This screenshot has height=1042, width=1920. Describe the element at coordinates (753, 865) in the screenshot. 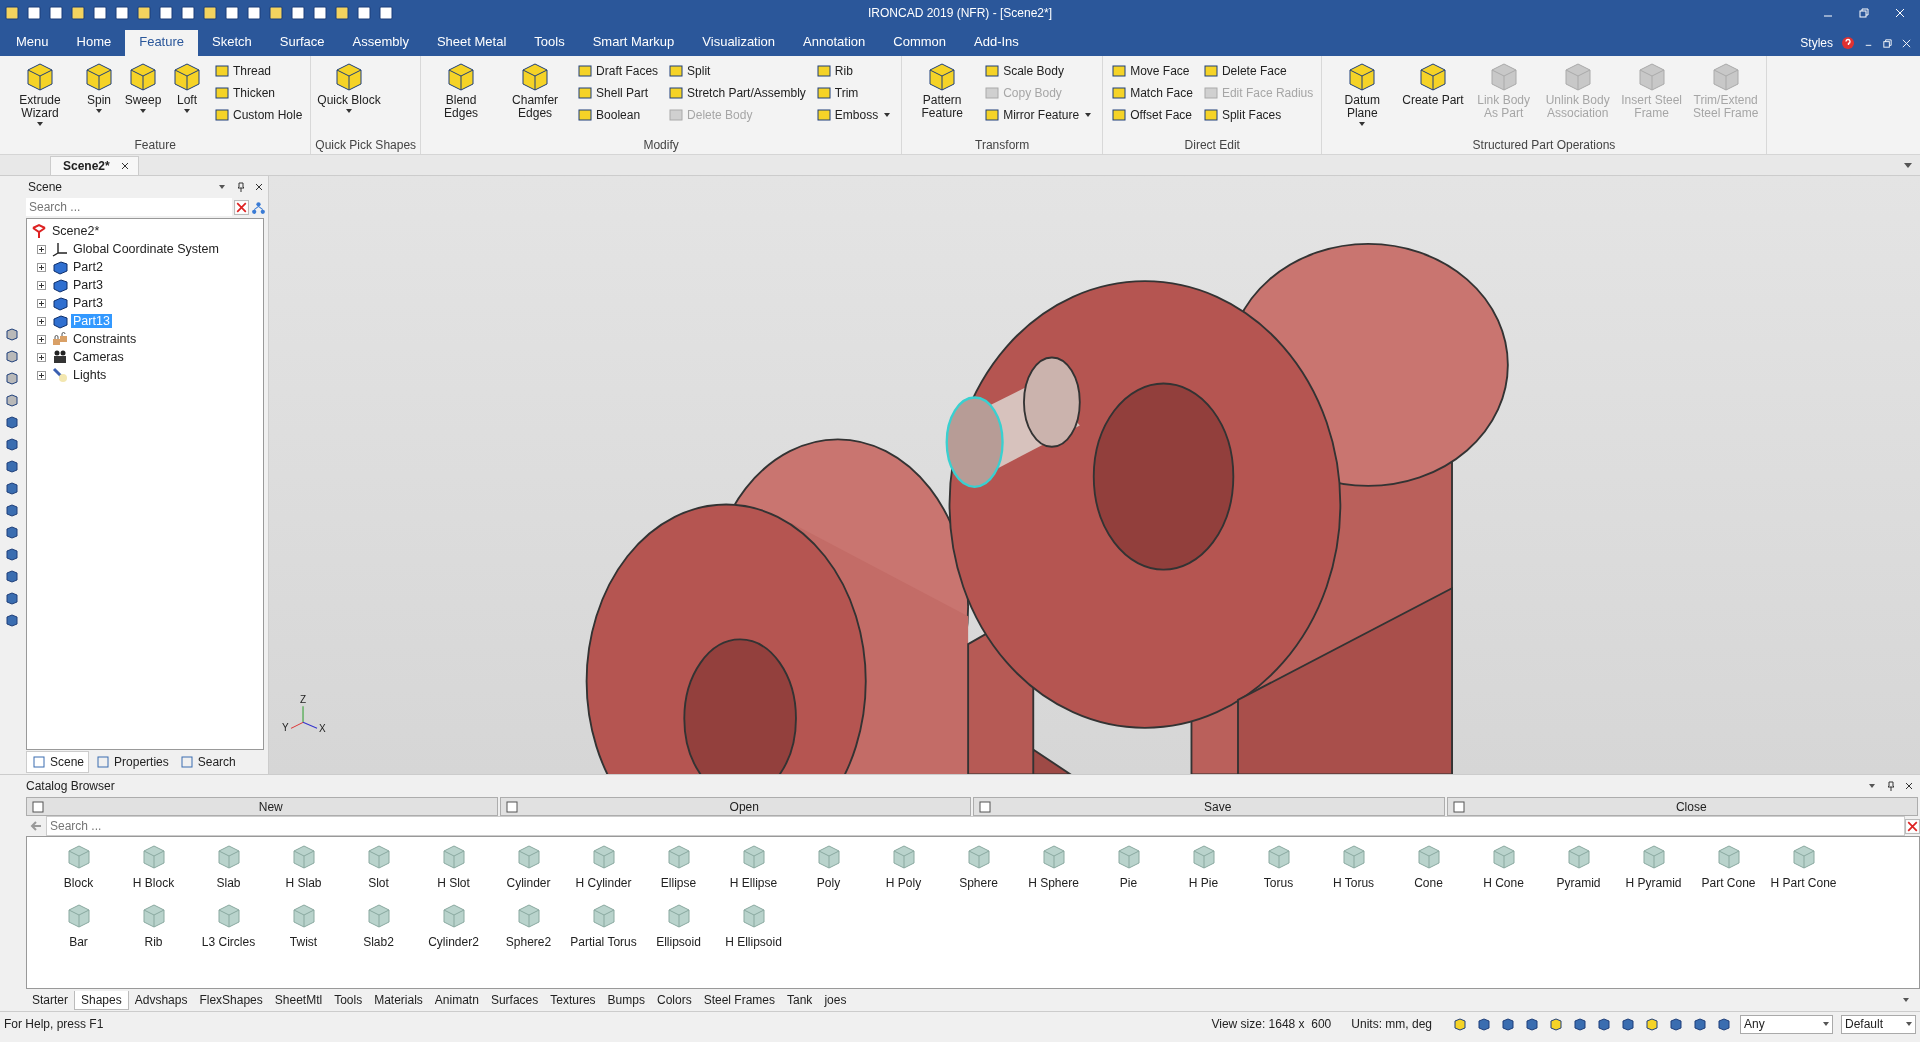

I see `catalog-shape: H Ellipse` at that location.